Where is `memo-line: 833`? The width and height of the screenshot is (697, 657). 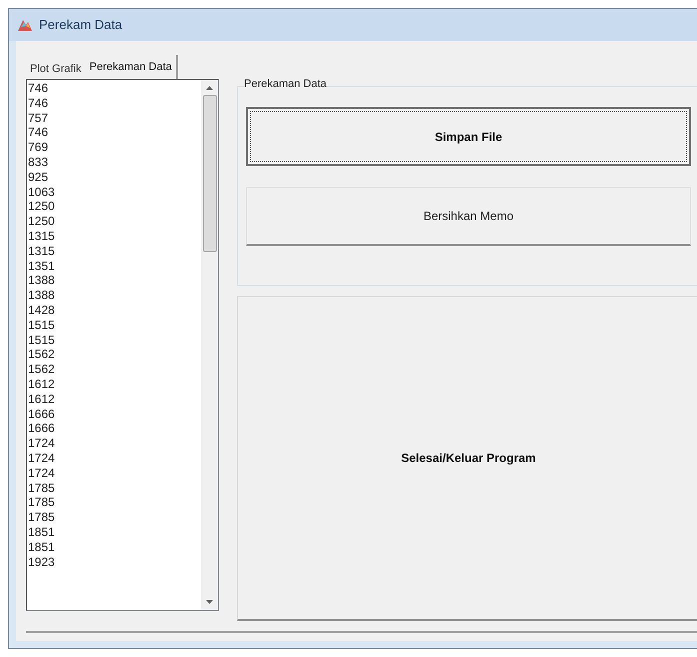
memo-line: 833 is located at coordinates (38, 162).